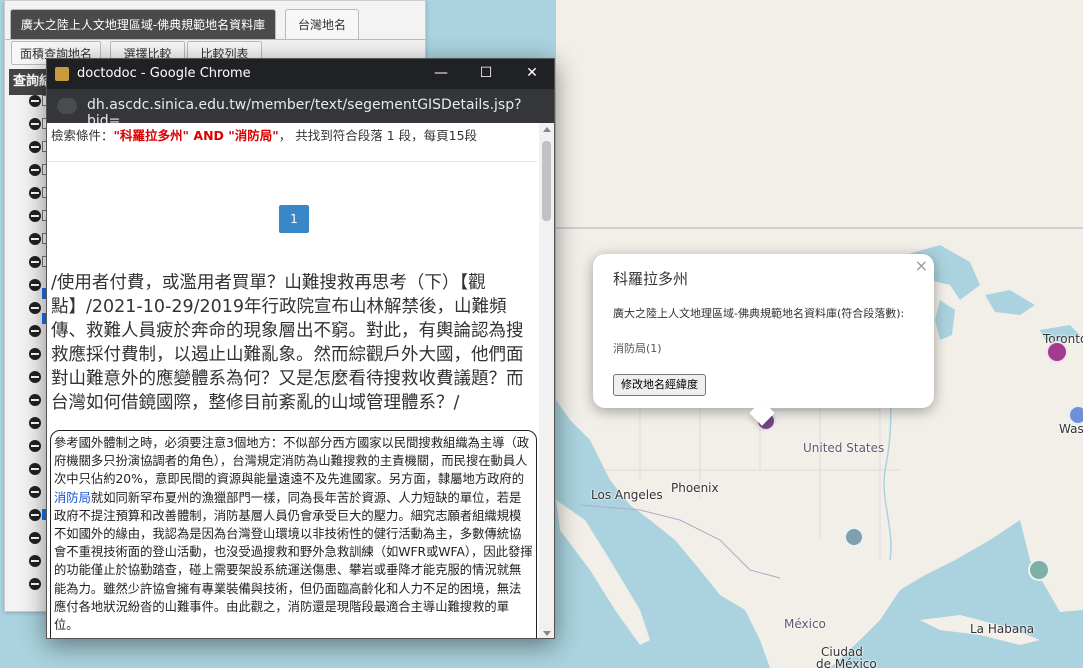 This screenshot has height=668, width=1083. Describe the element at coordinates (854, 537) in the screenshot. I see `map-marker-texas` at that location.